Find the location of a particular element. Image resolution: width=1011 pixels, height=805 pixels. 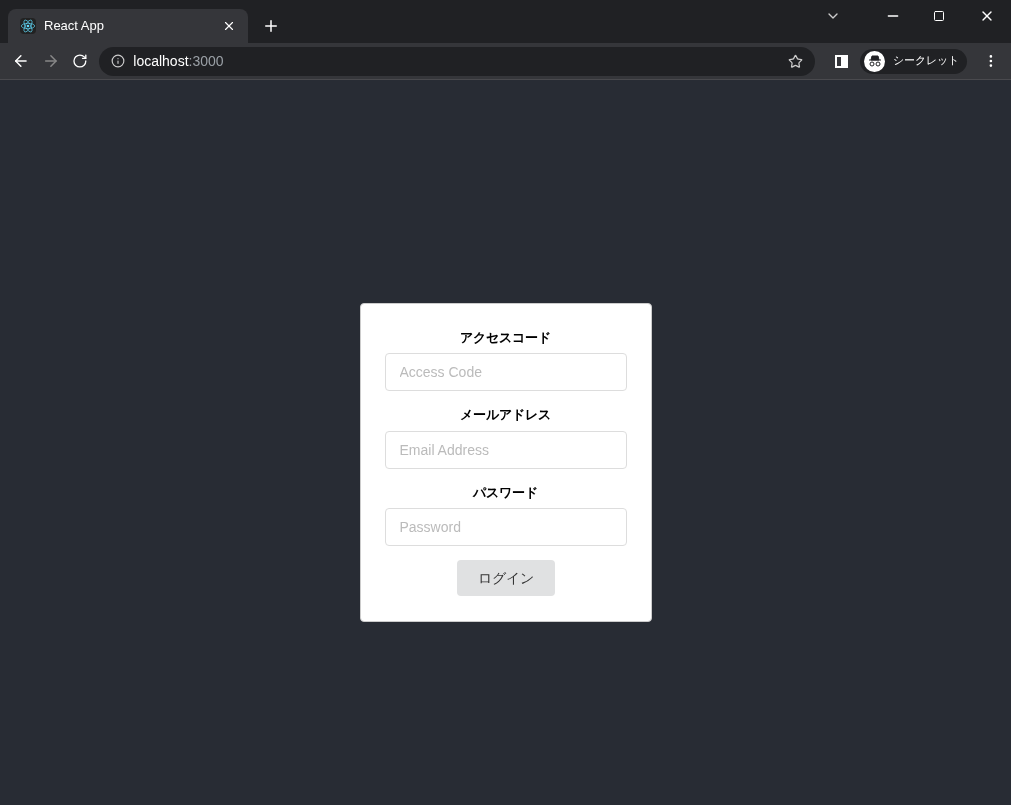

info-icon is located at coordinates (118, 61).